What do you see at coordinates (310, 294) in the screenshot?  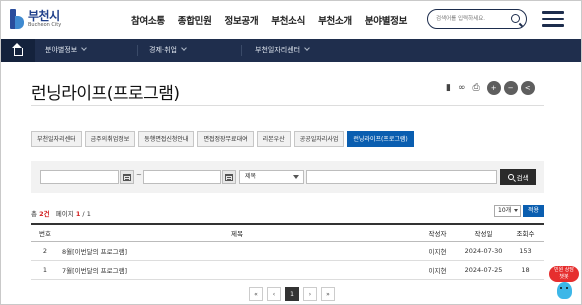 I see `next-page-button: ›` at bounding box center [310, 294].